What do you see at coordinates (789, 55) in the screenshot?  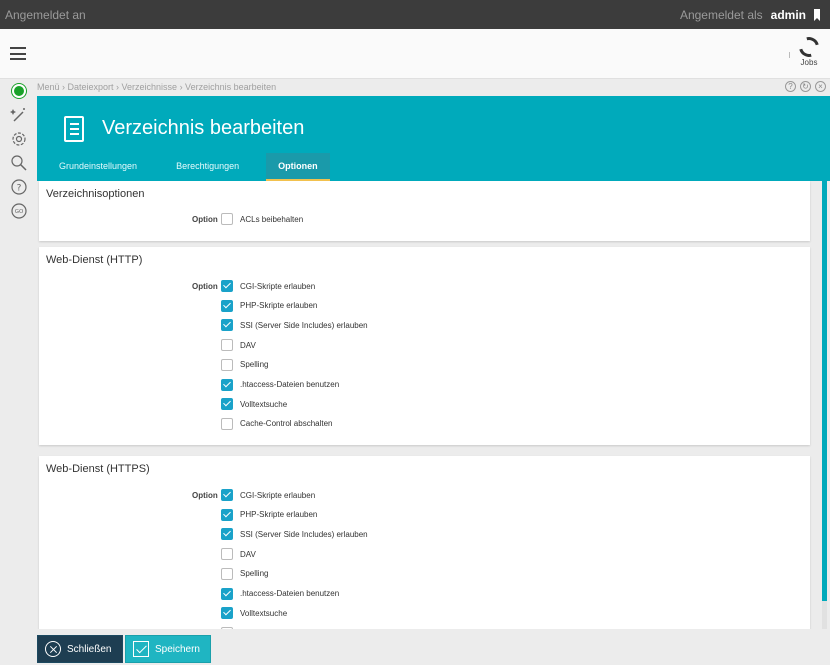 I see `divider` at bounding box center [789, 55].